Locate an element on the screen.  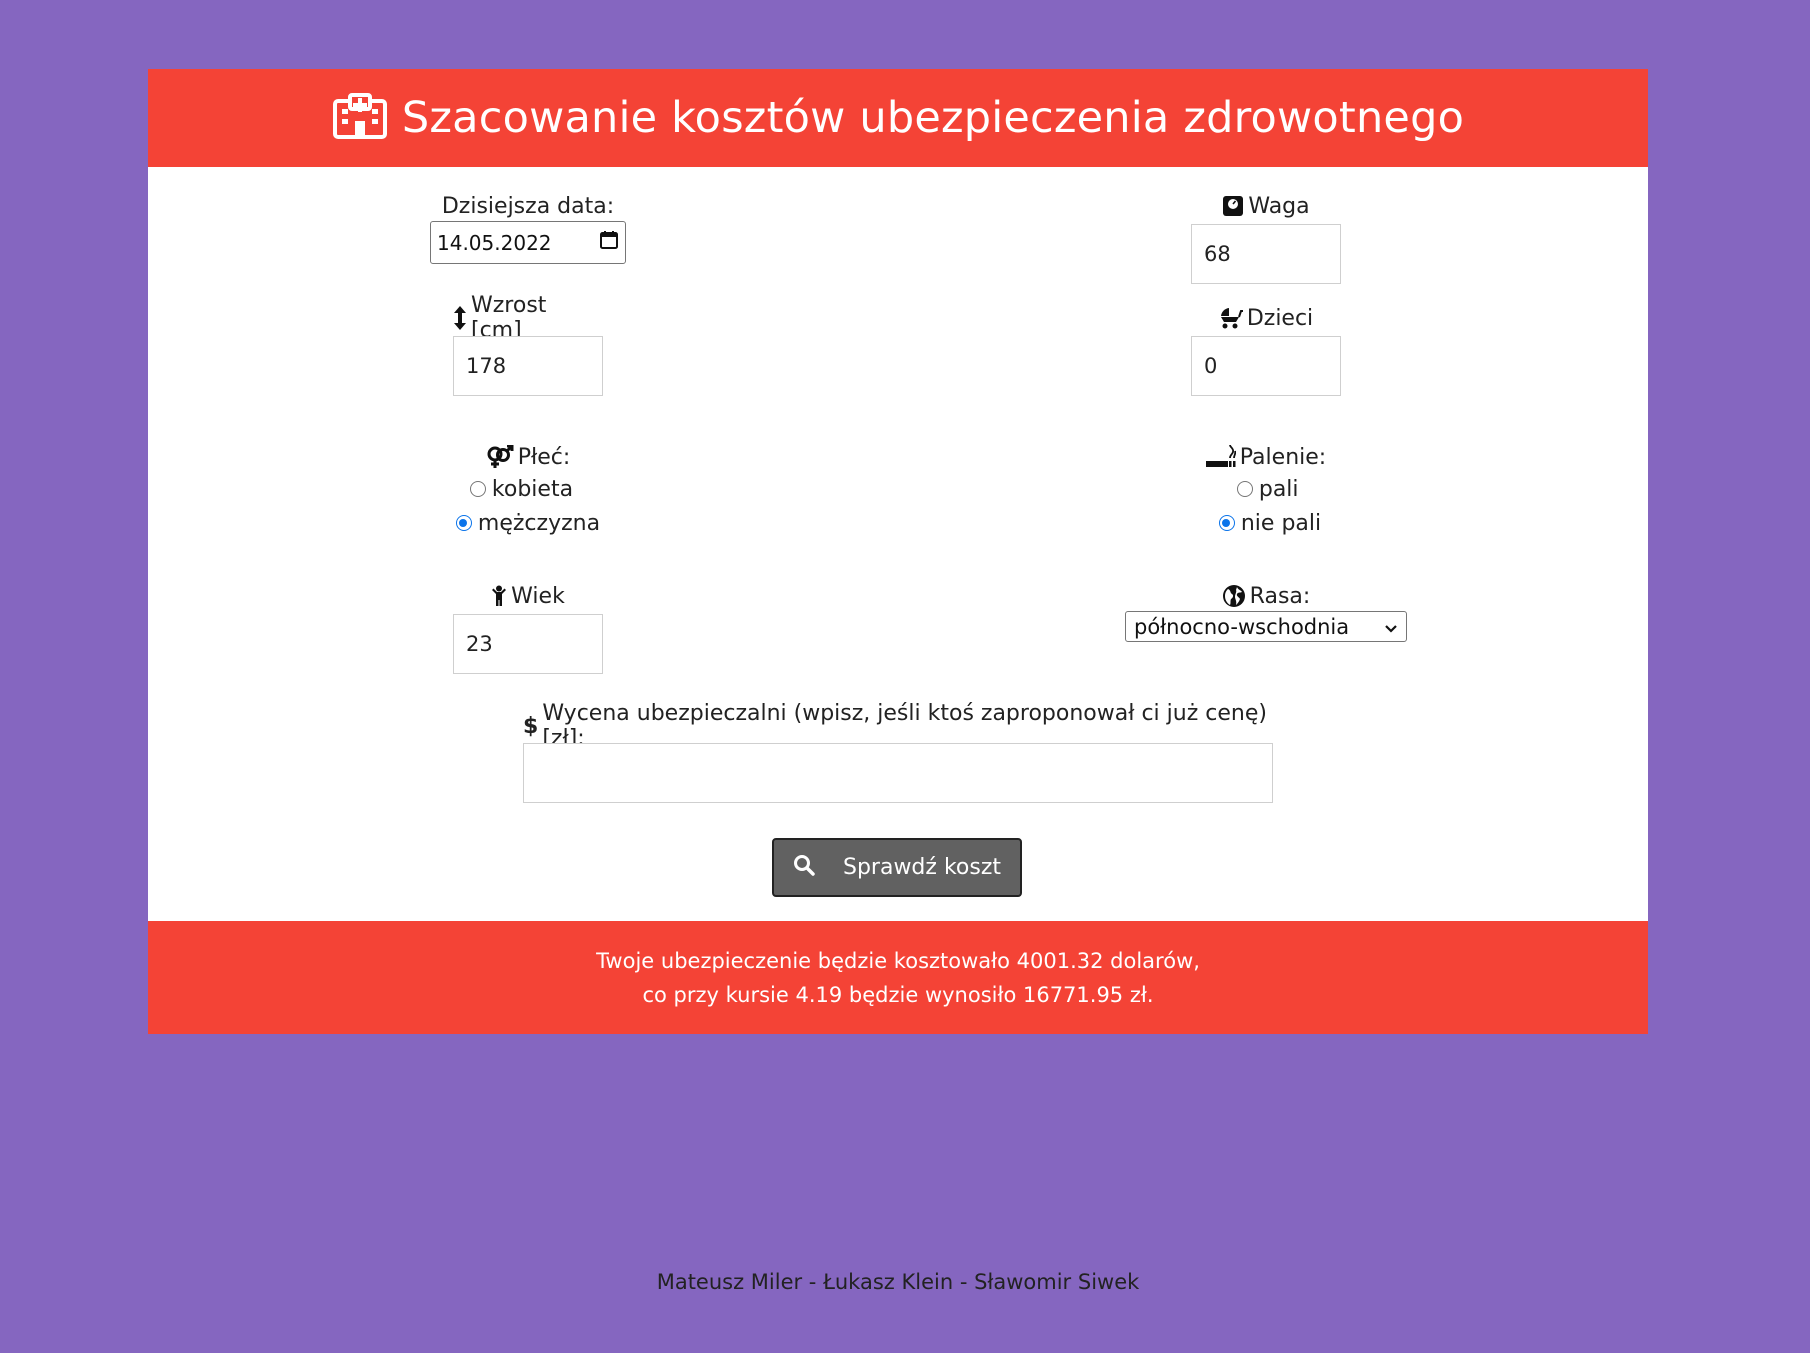
smoking-field: Palenie: pali nie pali is located at coordinates (1266, 491).